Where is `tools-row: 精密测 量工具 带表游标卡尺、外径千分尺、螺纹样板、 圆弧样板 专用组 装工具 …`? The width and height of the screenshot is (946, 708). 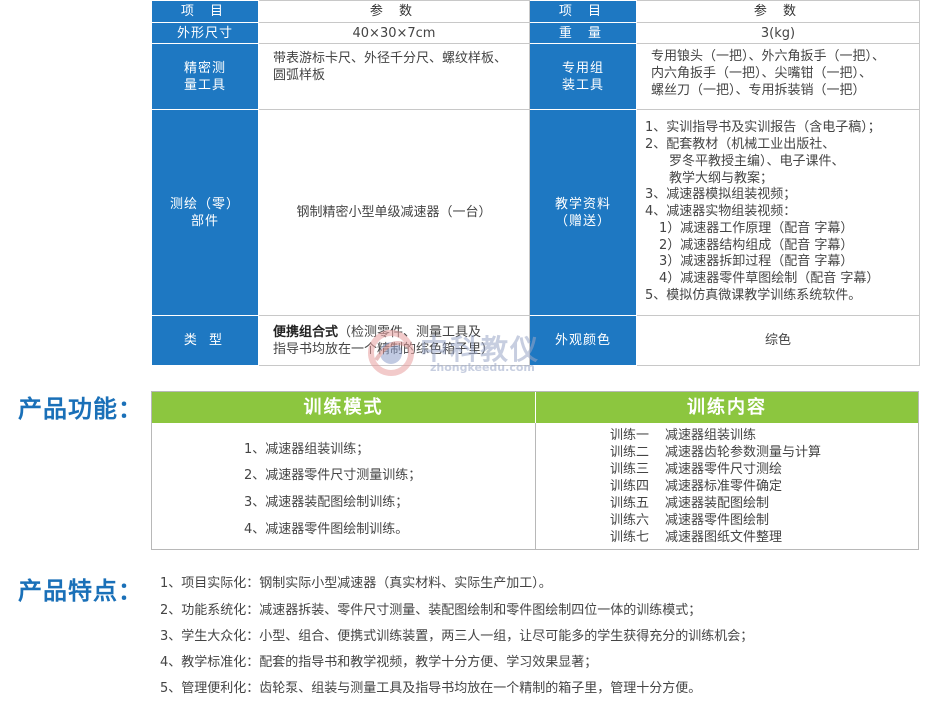
tools-row: 精密测 量工具 带表游标卡尺、外径千分尺、螺纹样板、 圆弧样板 专用组 装工具 … is located at coordinates (535, 76).